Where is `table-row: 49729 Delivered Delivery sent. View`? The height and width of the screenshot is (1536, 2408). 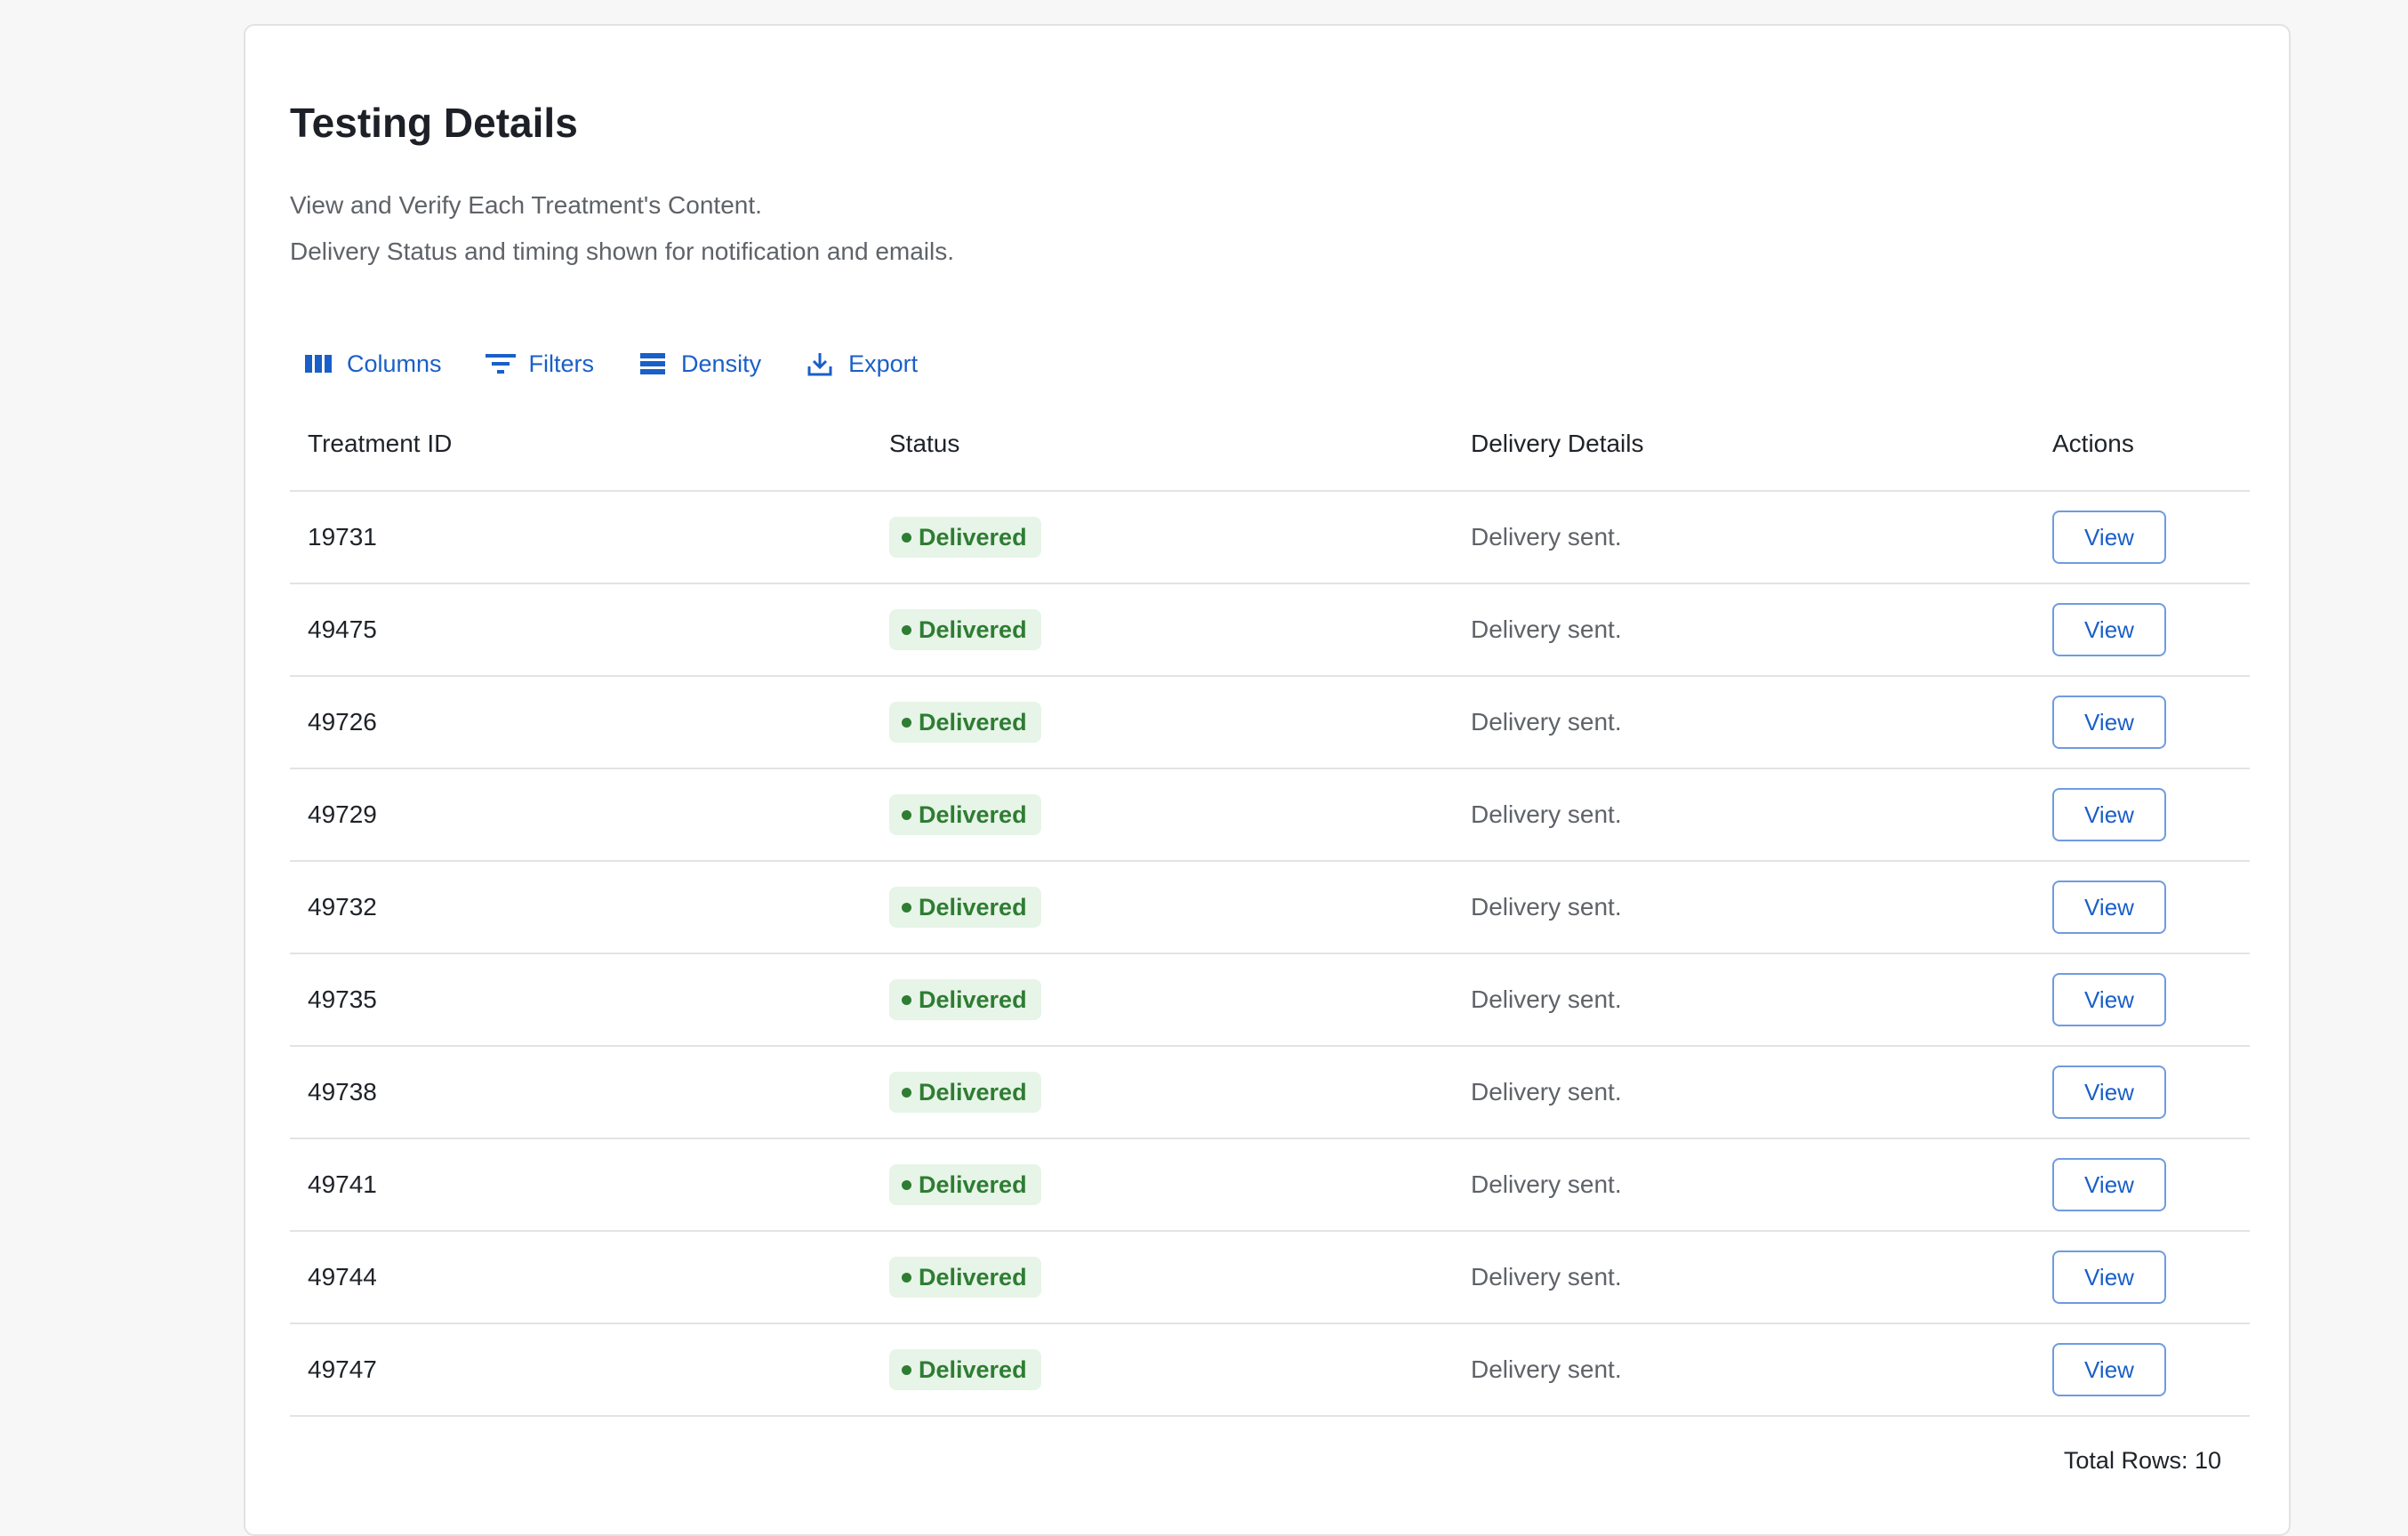 table-row: 49729 Delivered Delivery sent. View is located at coordinates (1270, 815).